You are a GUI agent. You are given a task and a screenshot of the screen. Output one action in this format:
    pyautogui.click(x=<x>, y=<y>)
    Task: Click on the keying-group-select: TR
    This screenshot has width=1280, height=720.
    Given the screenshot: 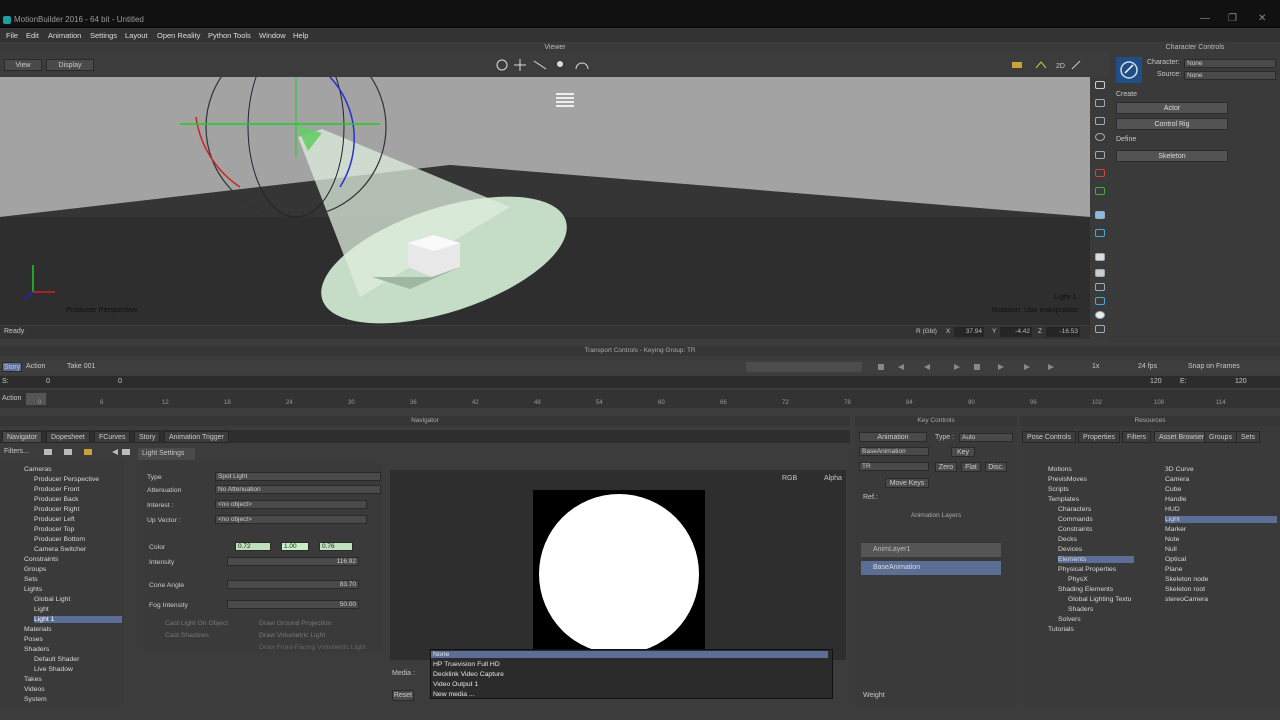 What is the action you would take?
    pyautogui.click(x=894, y=466)
    